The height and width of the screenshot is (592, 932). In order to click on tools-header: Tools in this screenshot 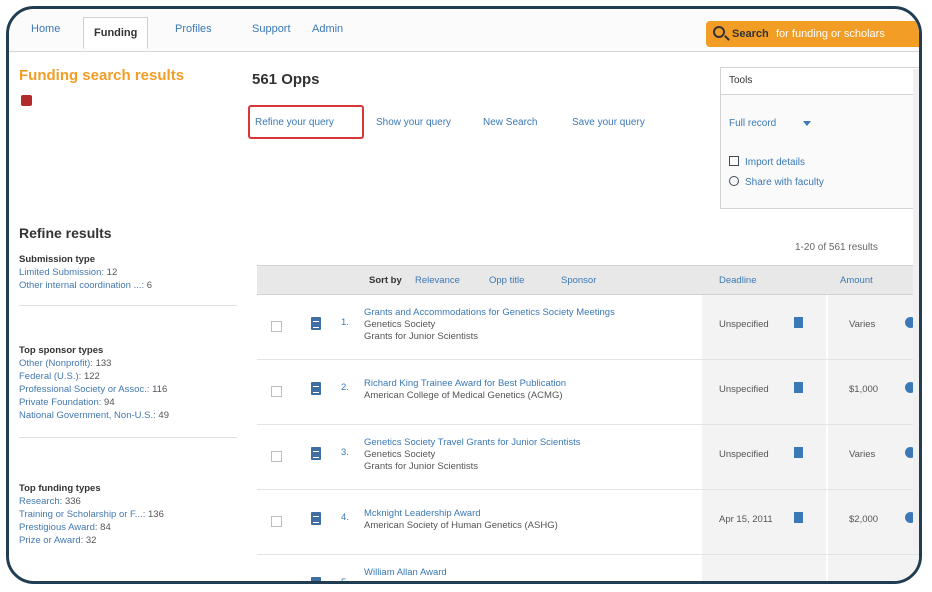, I will do `click(820, 81)`.